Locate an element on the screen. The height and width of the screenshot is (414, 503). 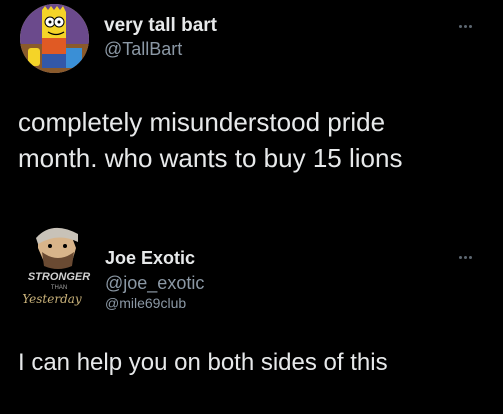
display-name: very tall bart is located at coordinates (160, 26).